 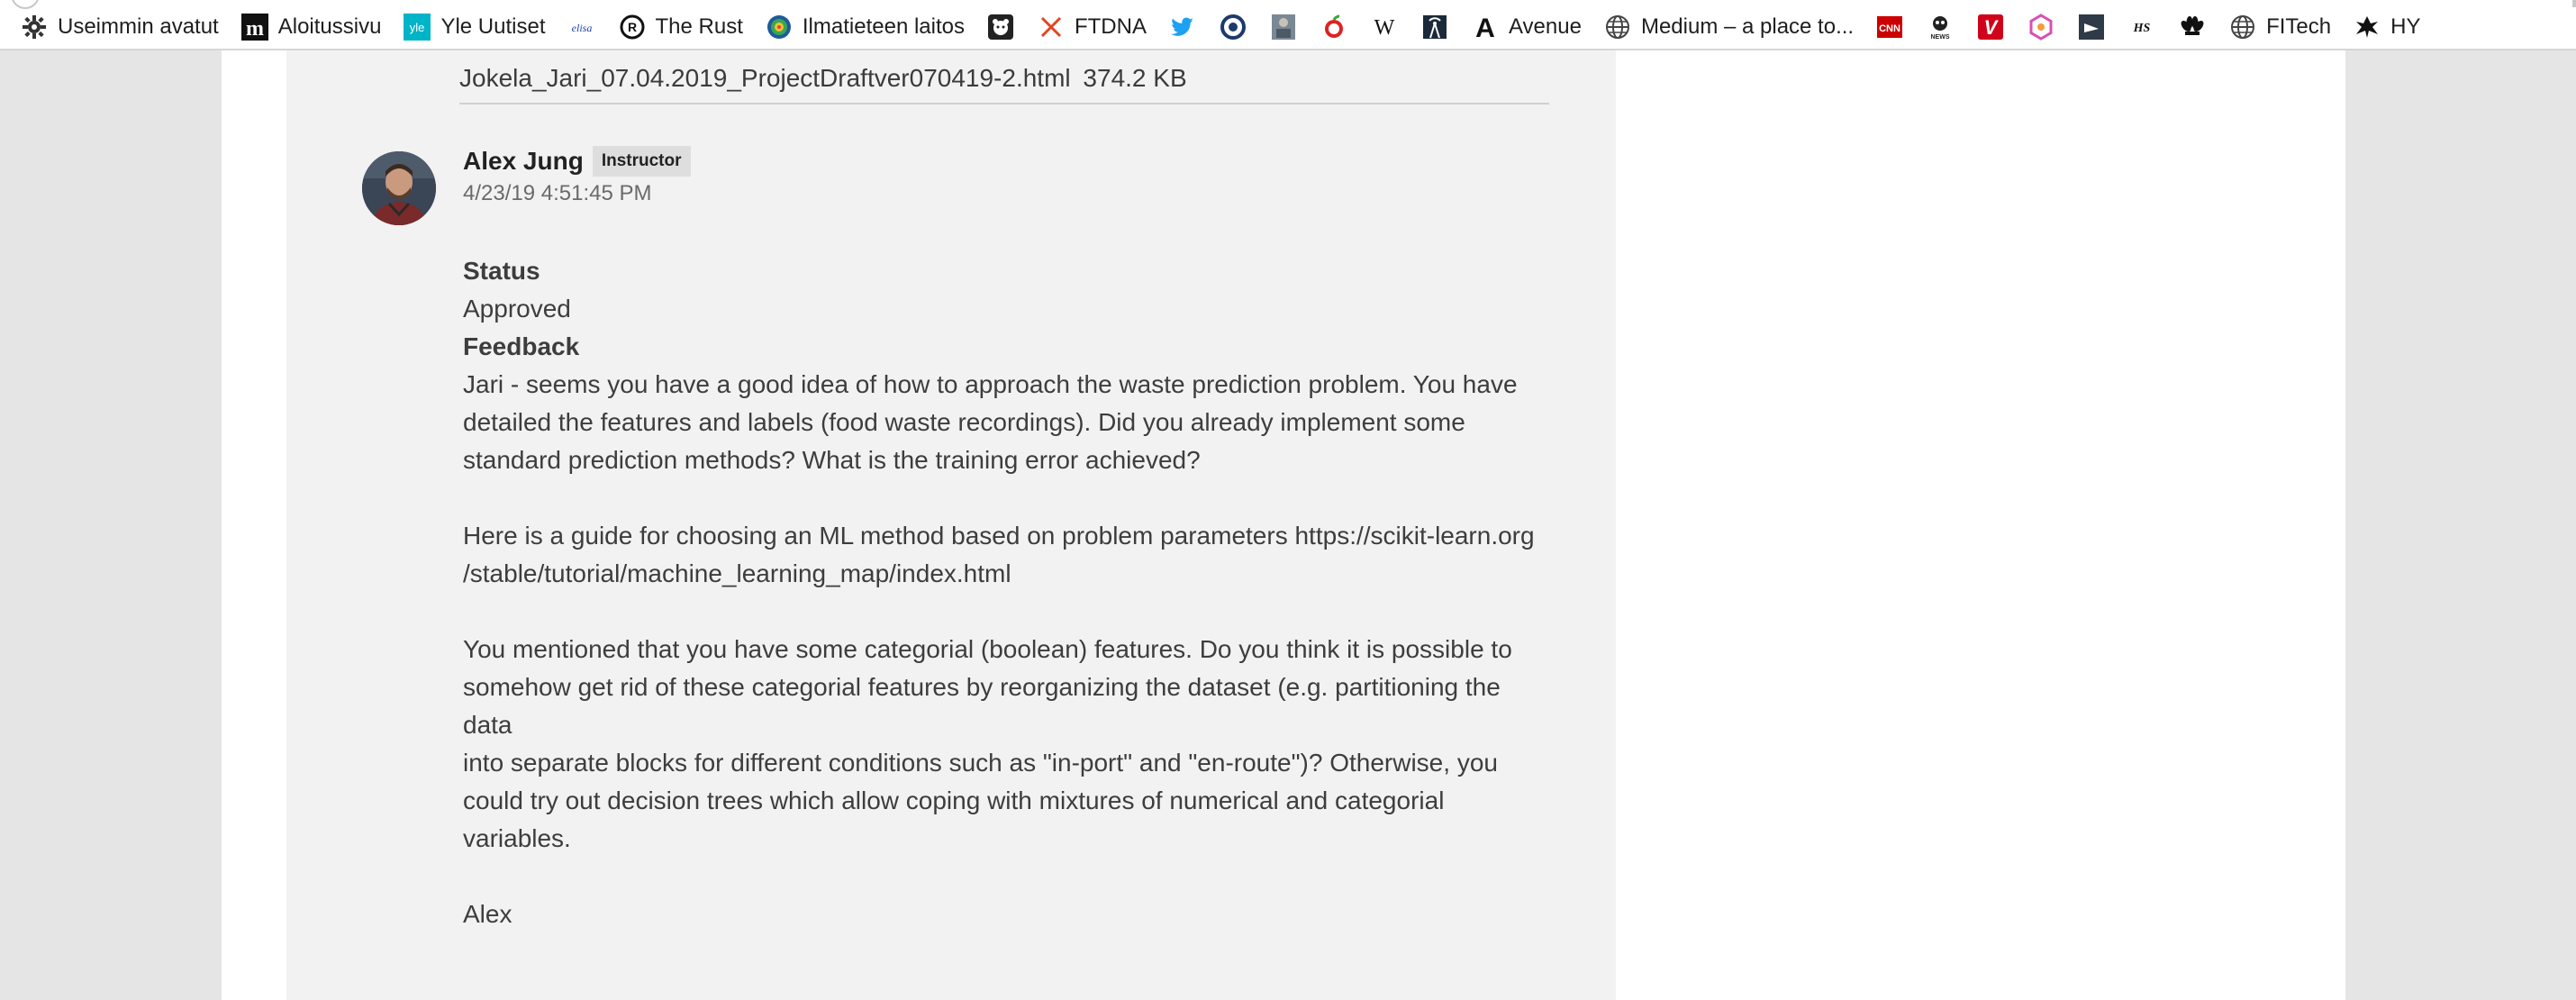 I want to click on rust-logo-icon: R, so click(x=632, y=27).